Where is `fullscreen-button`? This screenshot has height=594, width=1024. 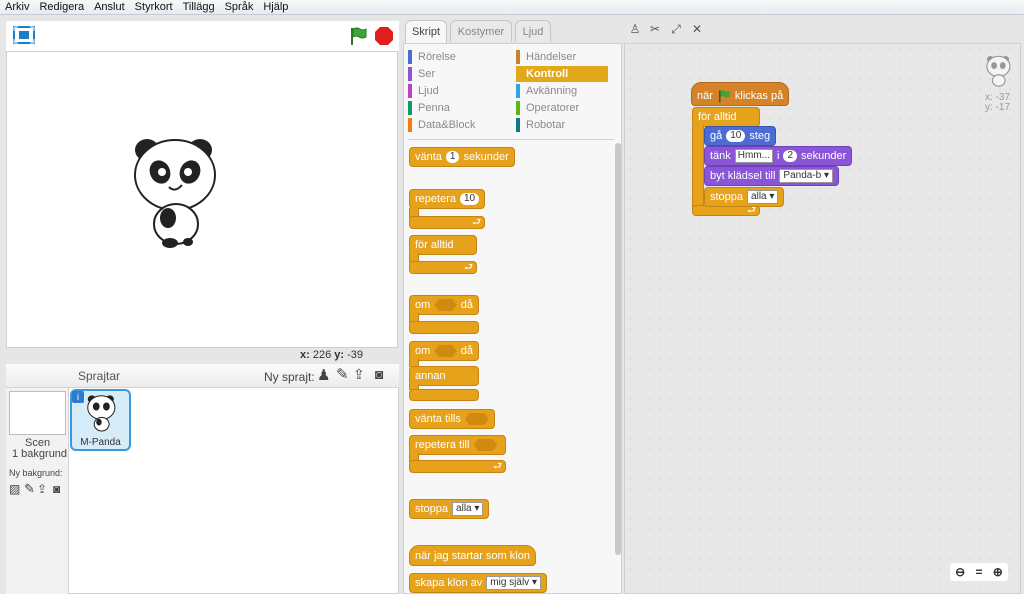 fullscreen-button is located at coordinates (24, 35).